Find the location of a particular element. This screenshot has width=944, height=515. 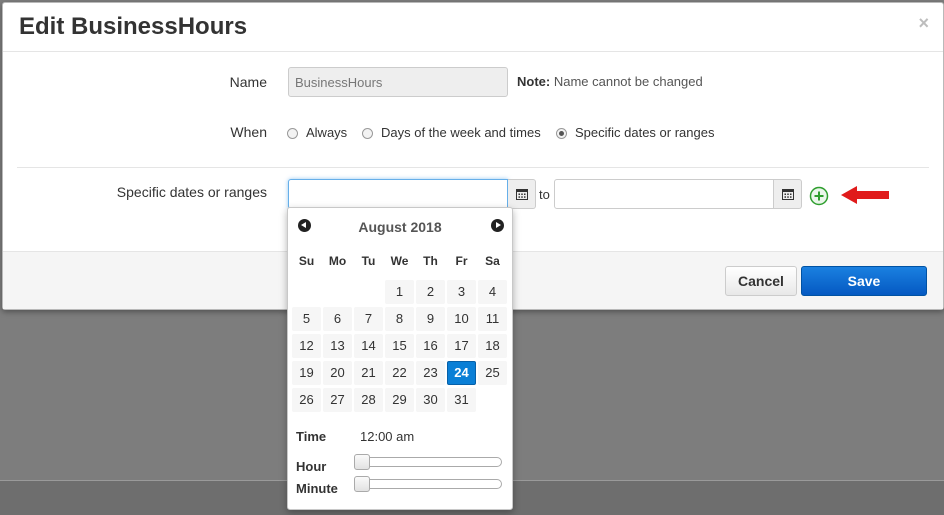

minute-label: Minute is located at coordinates (317, 488).